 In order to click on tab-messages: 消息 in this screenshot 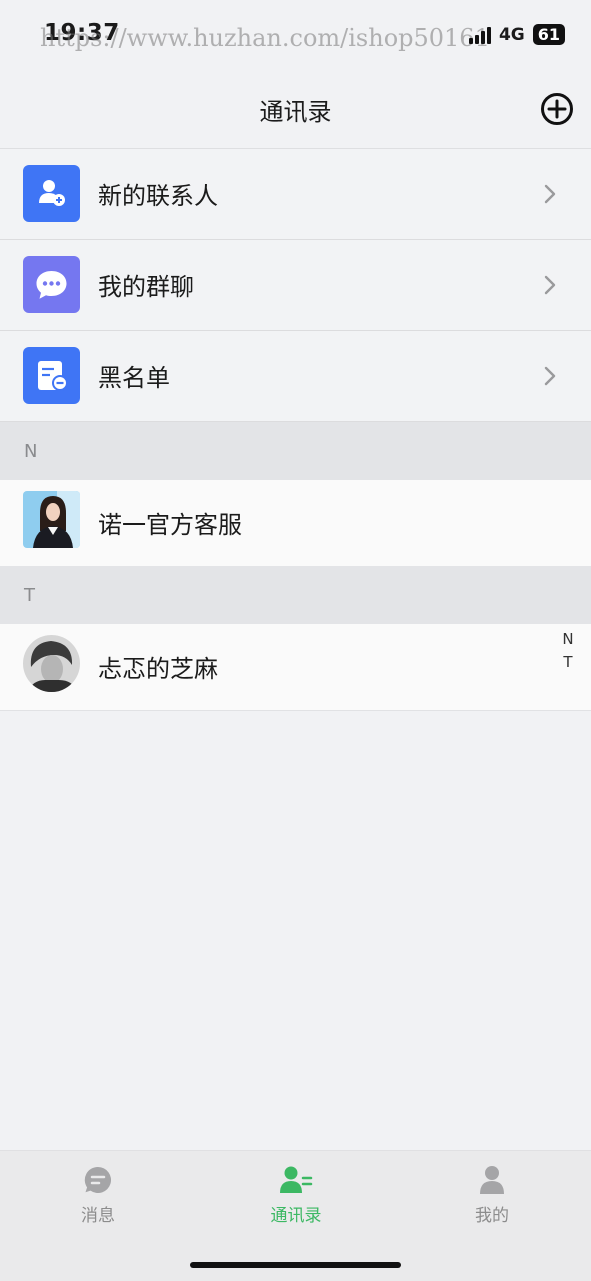, I will do `click(98, 1195)`.